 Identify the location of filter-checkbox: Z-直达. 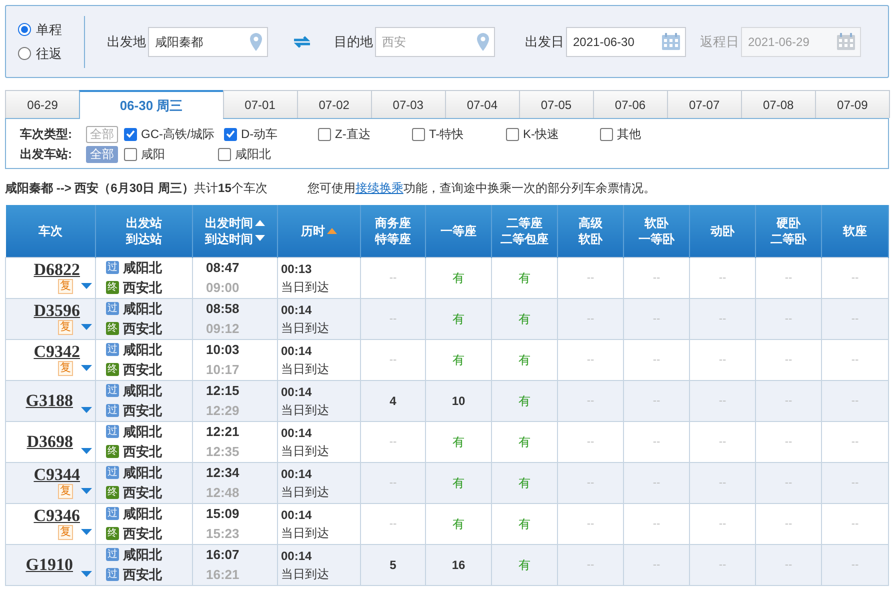
(365, 134).